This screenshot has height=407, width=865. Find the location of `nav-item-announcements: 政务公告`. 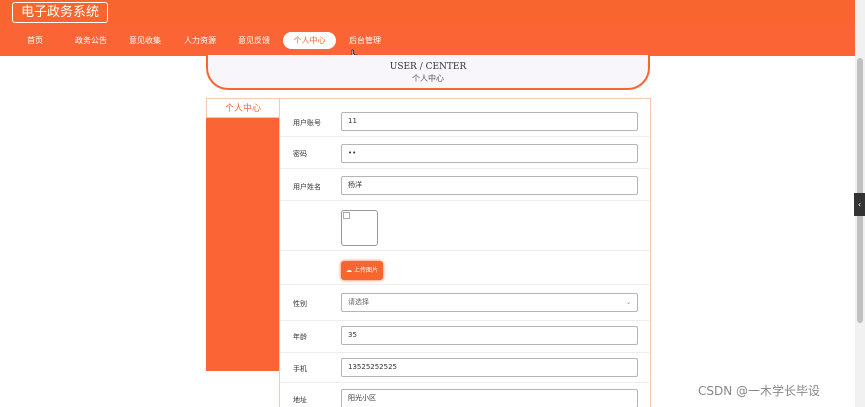

nav-item-announcements: 政务公告 is located at coordinates (91, 40).